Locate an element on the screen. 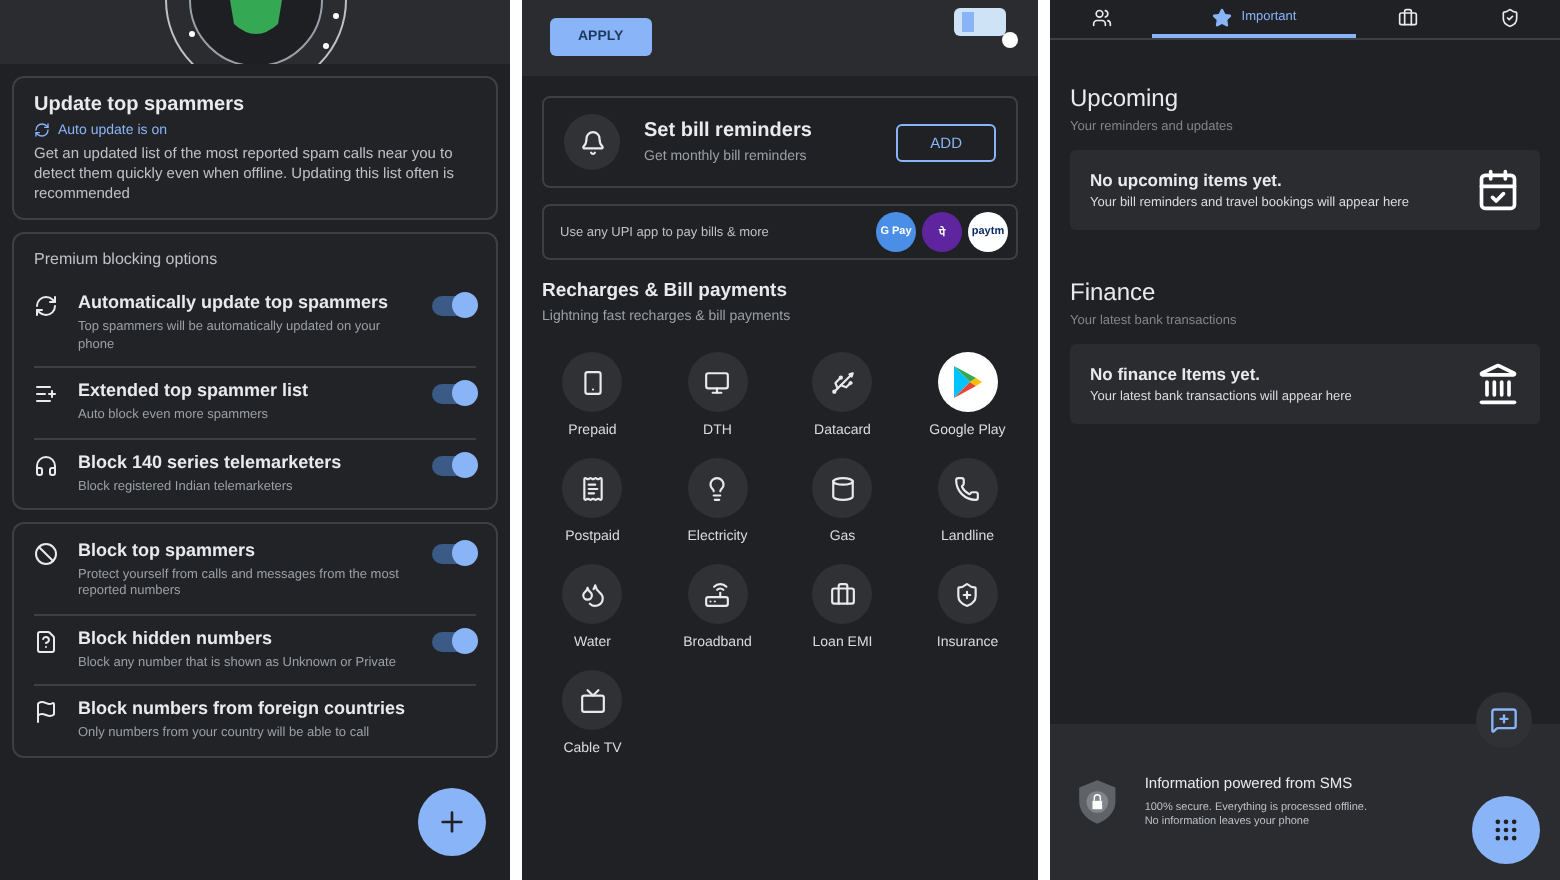  dialpad-button is located at coordinates (1506, 830).